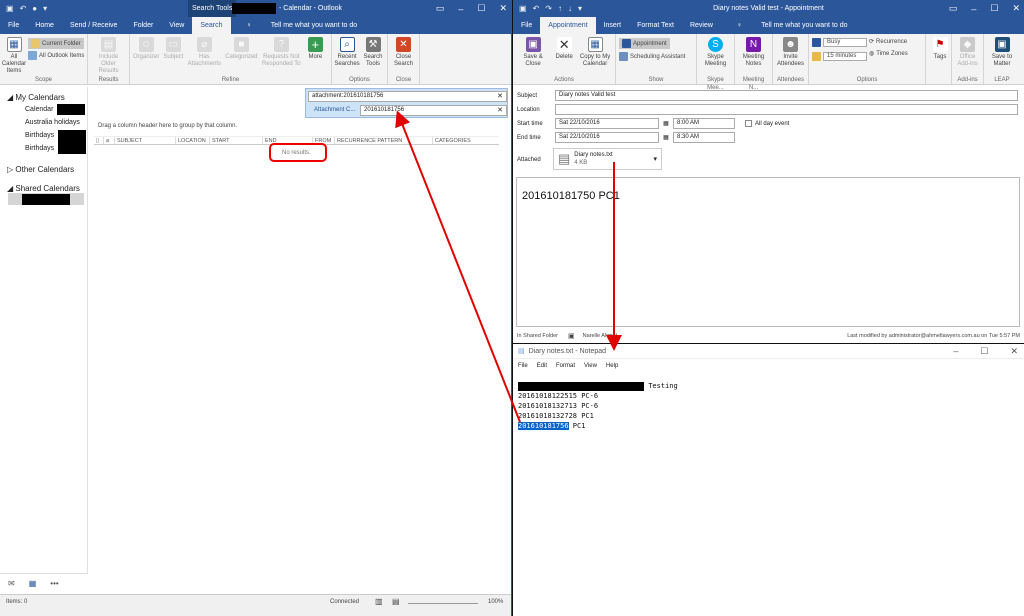  I want to click on nav-item-calendar: Calendar, so click(43, 109).